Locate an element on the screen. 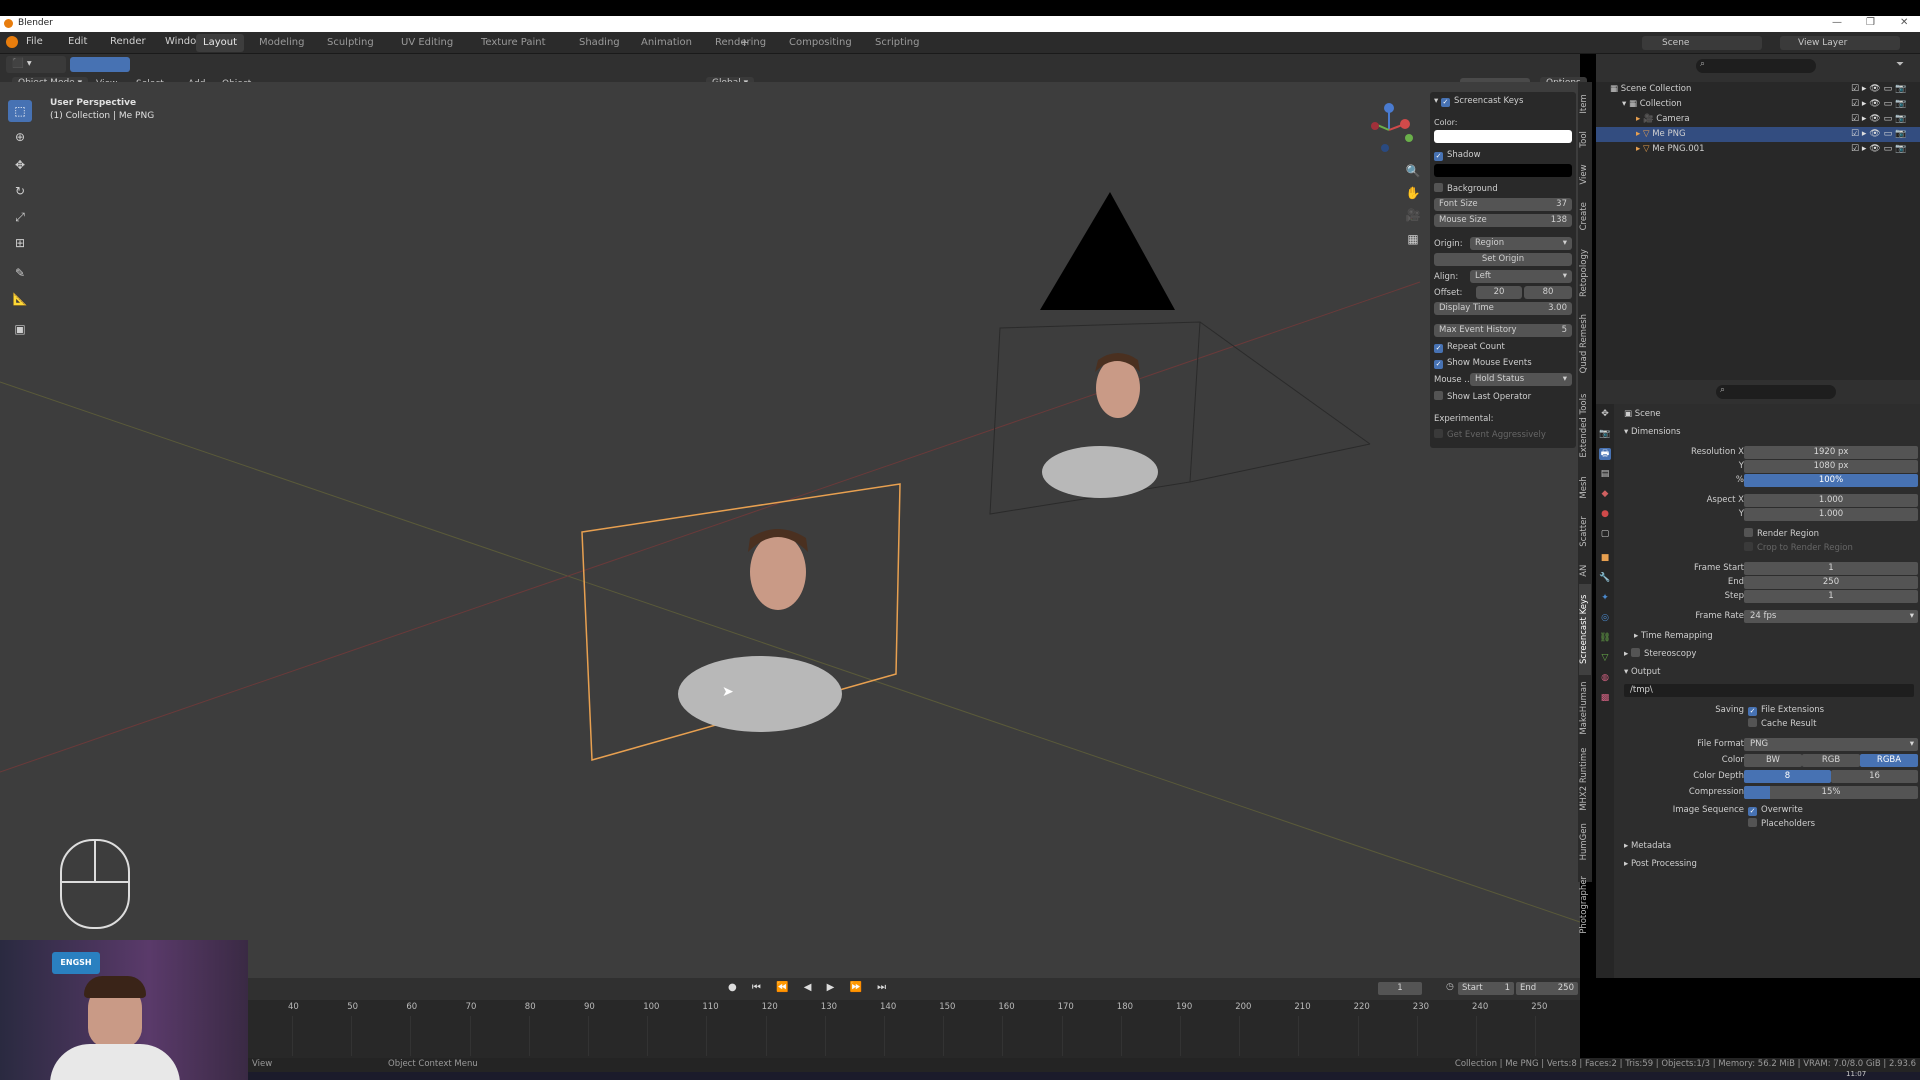 The height and width of the screenshot is (1080, 1920). overwrite-checkbox: ✓ is located at coordinates (1752, 811).